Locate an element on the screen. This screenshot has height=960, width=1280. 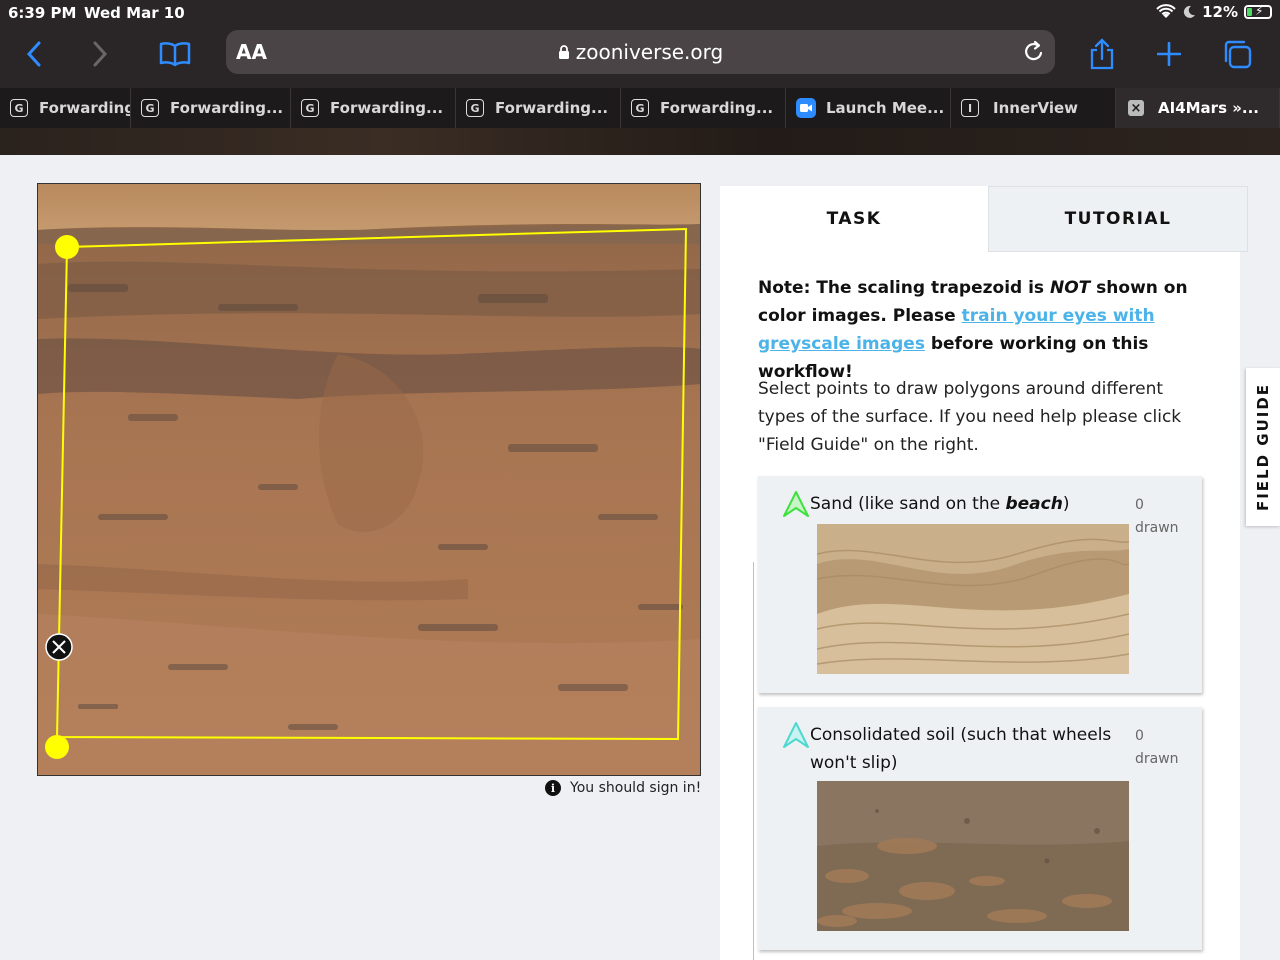
sign-in-text: You should sign in! is located at coordinates (636, 788).